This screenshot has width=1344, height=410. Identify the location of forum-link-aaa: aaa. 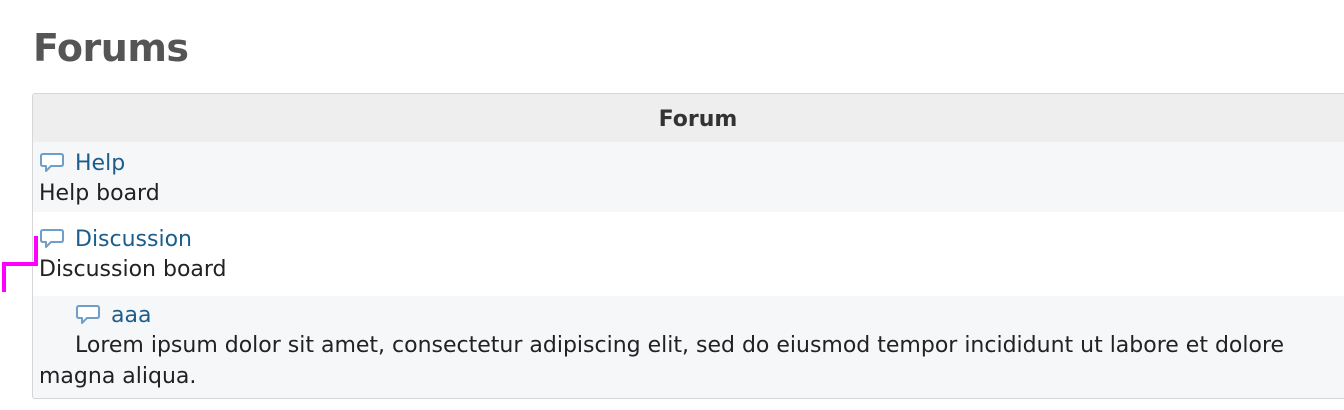
(131, 315).